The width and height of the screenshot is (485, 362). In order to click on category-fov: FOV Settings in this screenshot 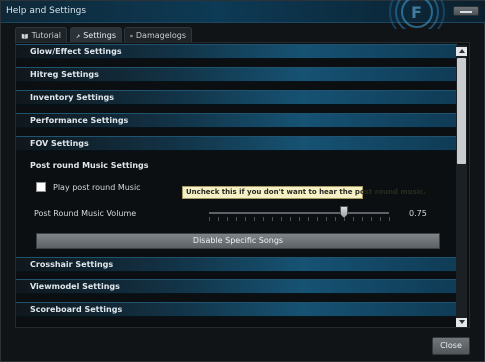, I will do `click(236, 143)`.